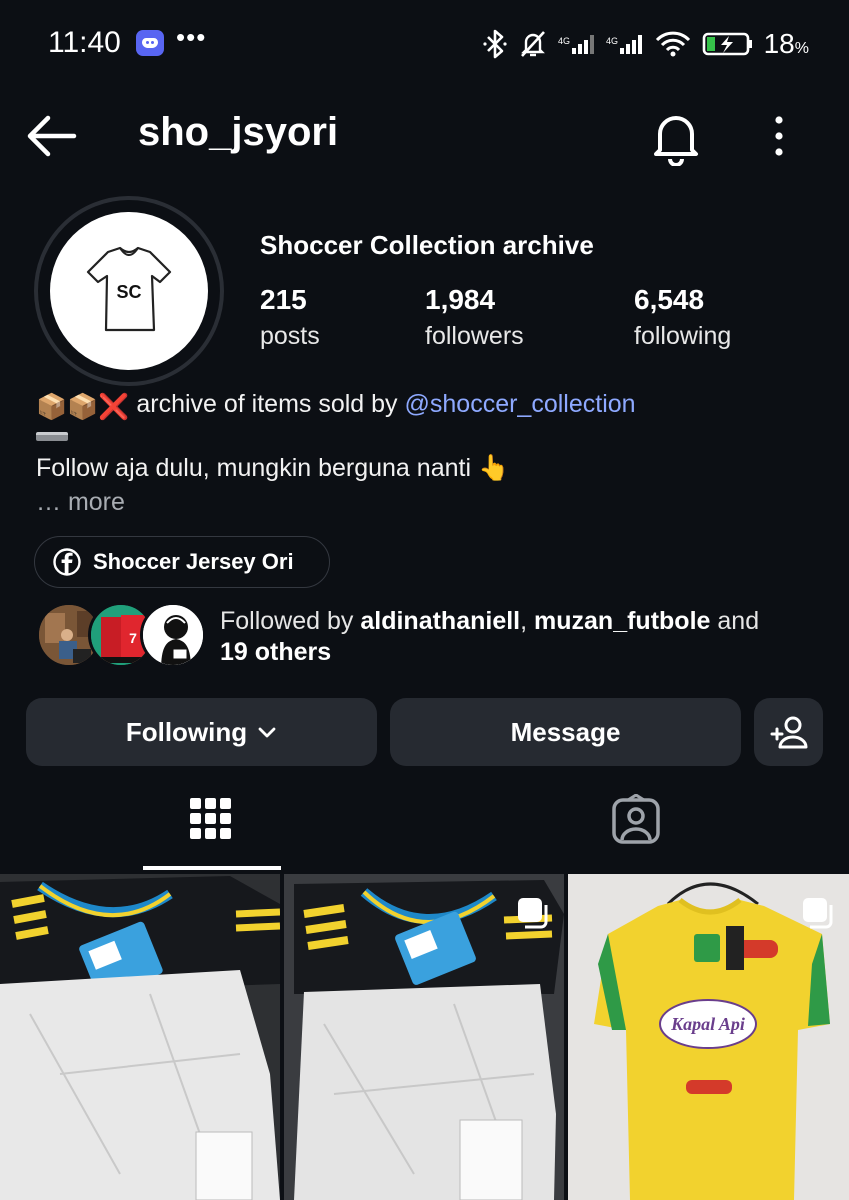 The height and width of the screenshot is (1200, 849). Describe the element at coordinates (636, 820) in the screenshot. I see `tagged-person-icon` at that location.